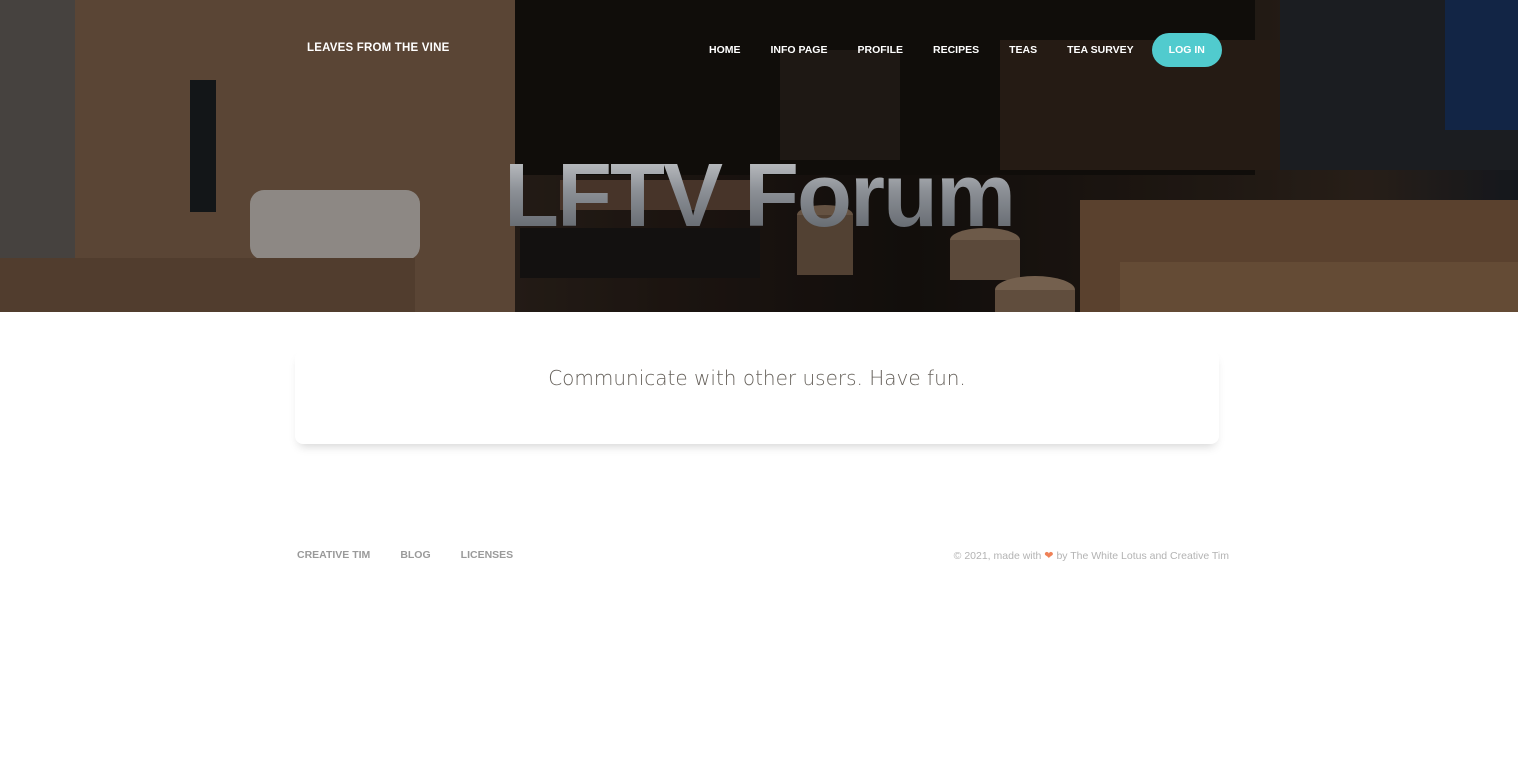 Image resolution: width=1518 pixels, height=778 pixels. What do you see at coordinates (1049, 556) in the screenshot?
I see `heart-icon: ❤` at bounding box center [1049, 556].